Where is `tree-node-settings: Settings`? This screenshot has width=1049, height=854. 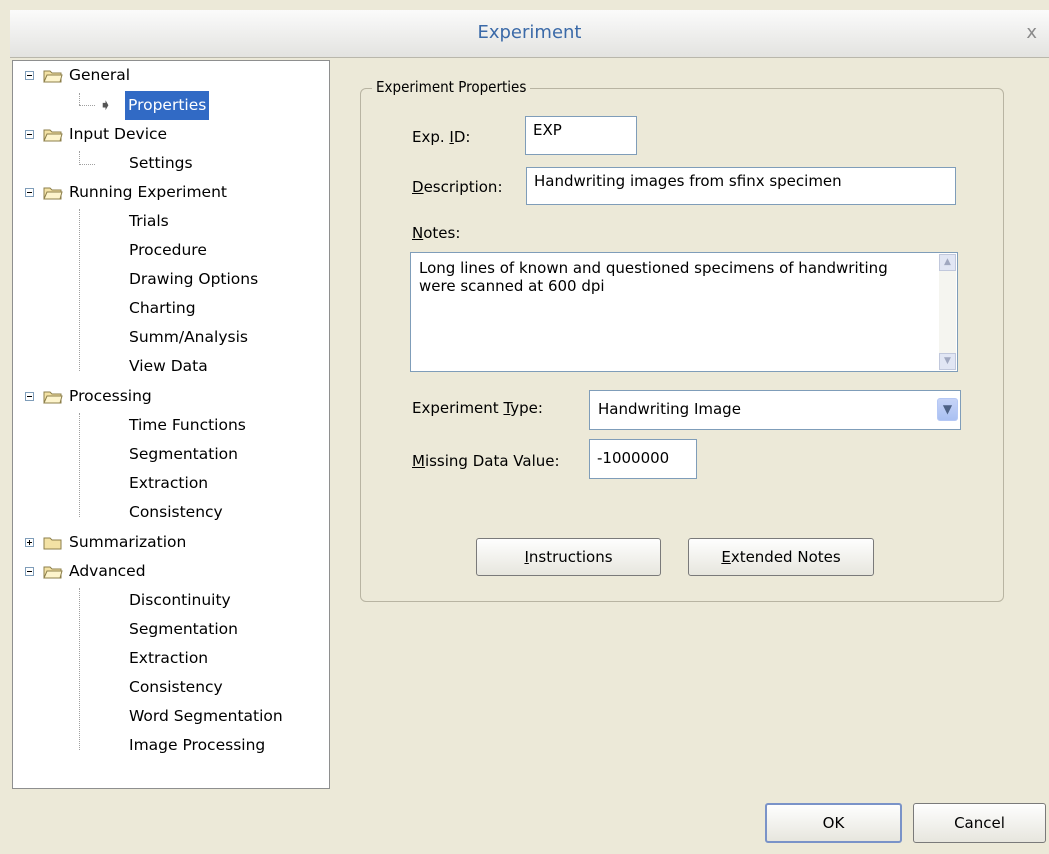 tree-node-settings: Settings is located at coordinates (161, 163).